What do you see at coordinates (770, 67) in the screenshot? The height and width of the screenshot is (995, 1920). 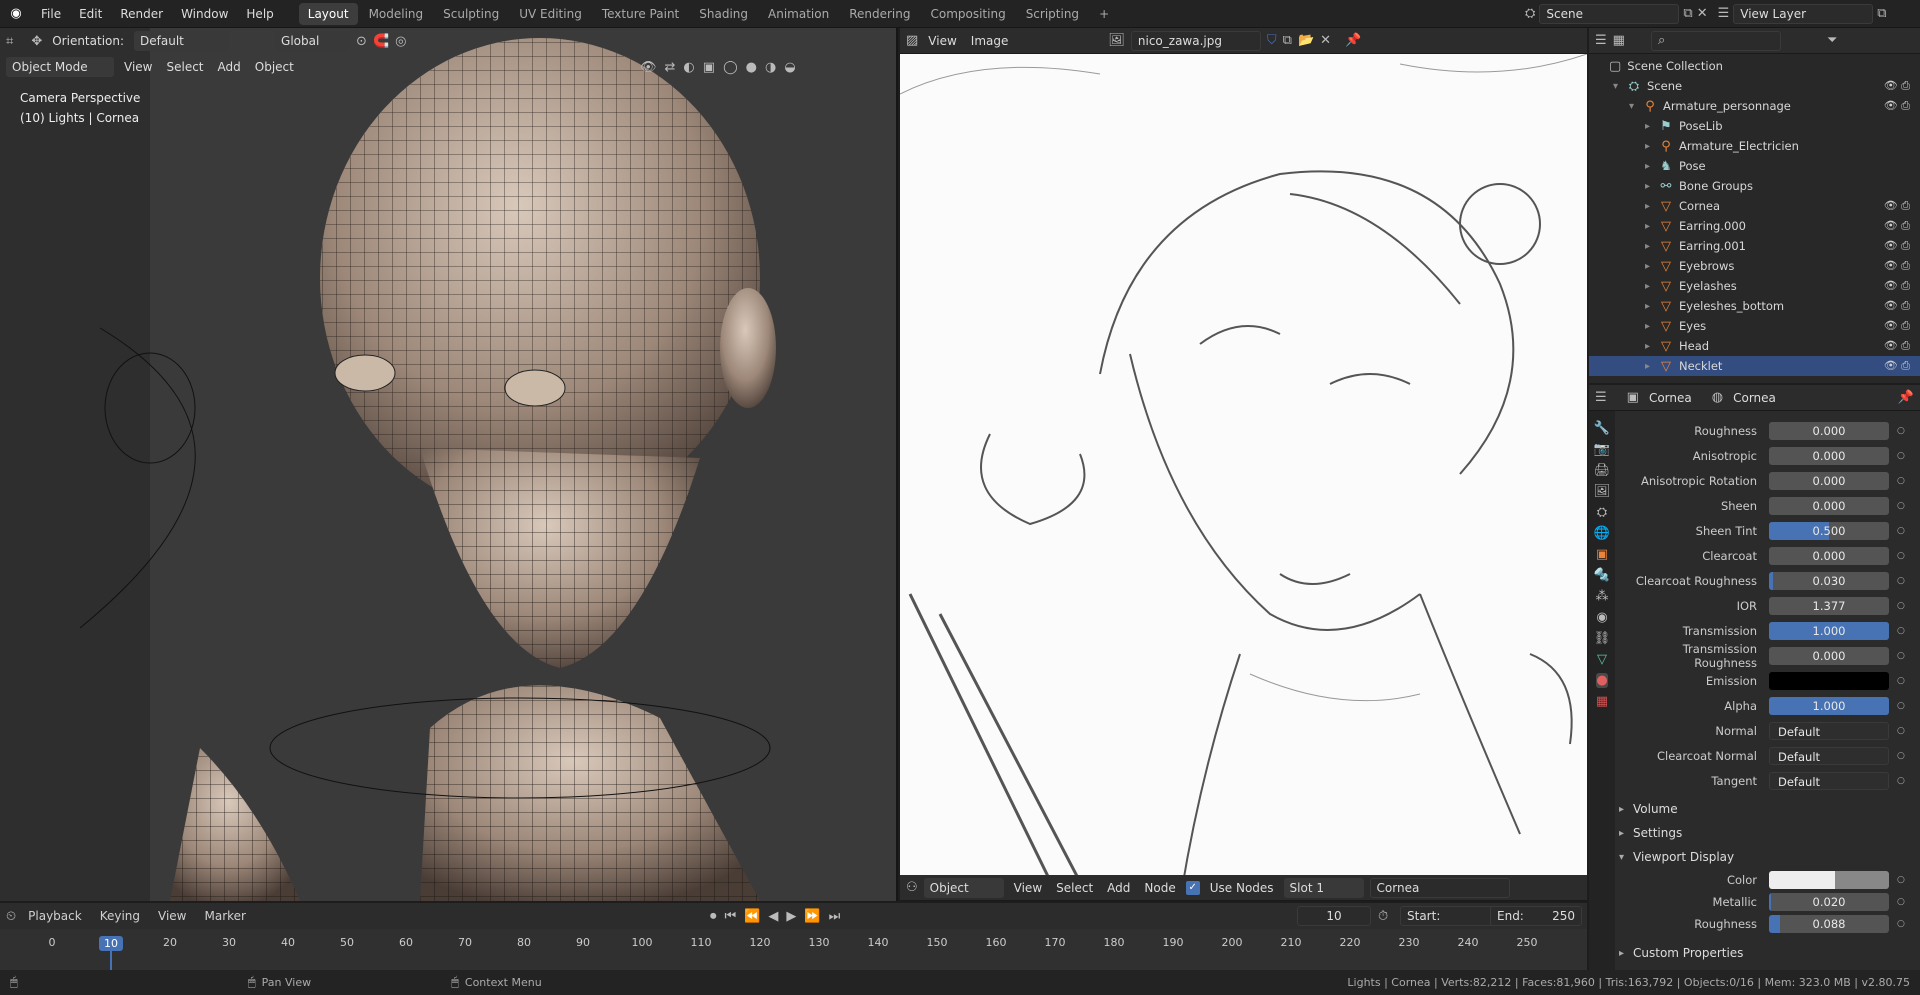 I see `shading-material-icon: ◑` at bounding box center [770, 67].